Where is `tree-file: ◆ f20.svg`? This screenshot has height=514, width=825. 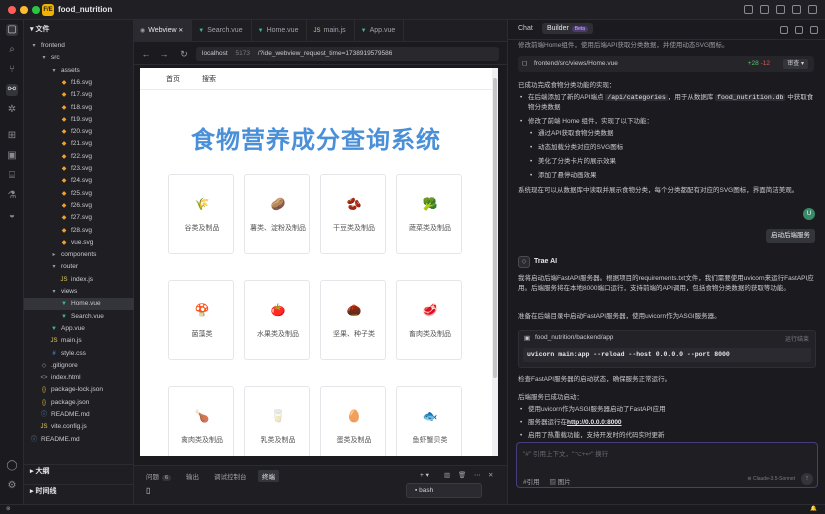
tree-file: ◆ f20.svg is located at coordinates (79, 132).